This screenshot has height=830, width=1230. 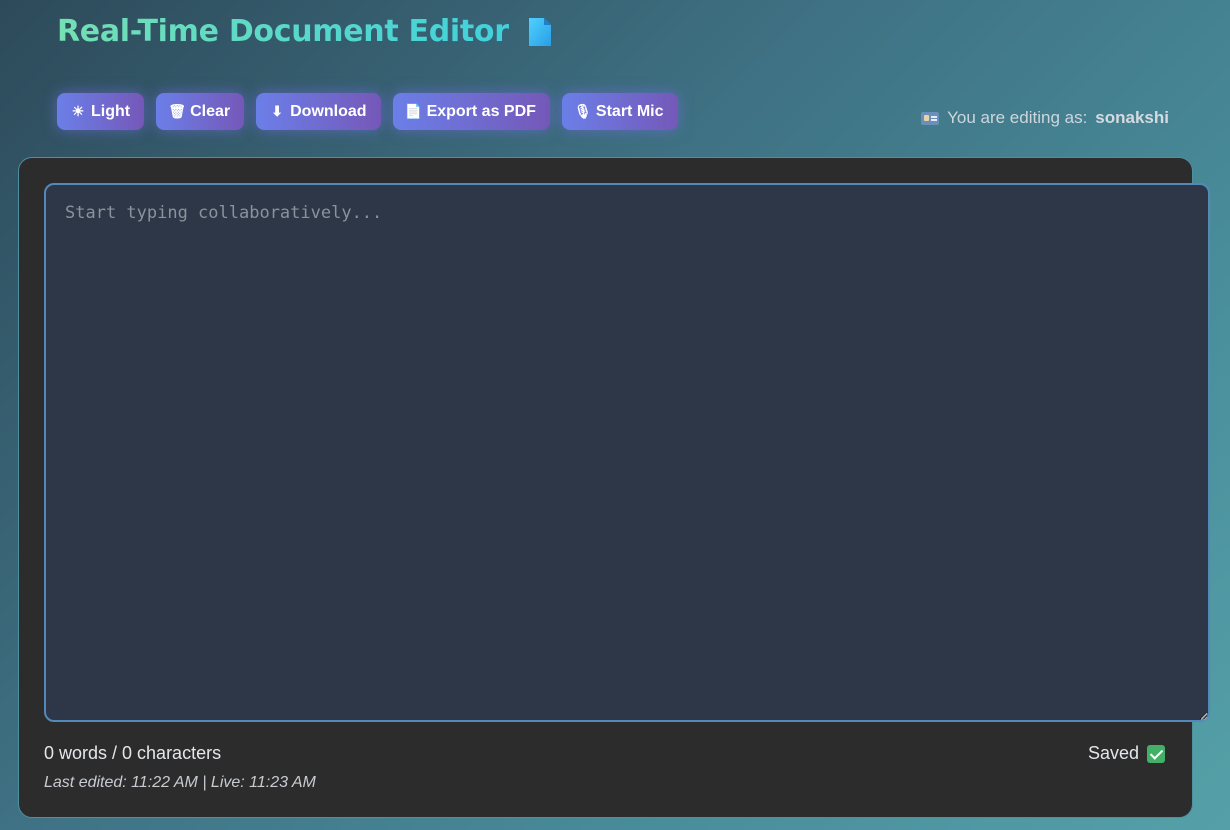 I want to click on pdf-page-icon: 📄, so click(x=413, y=111).